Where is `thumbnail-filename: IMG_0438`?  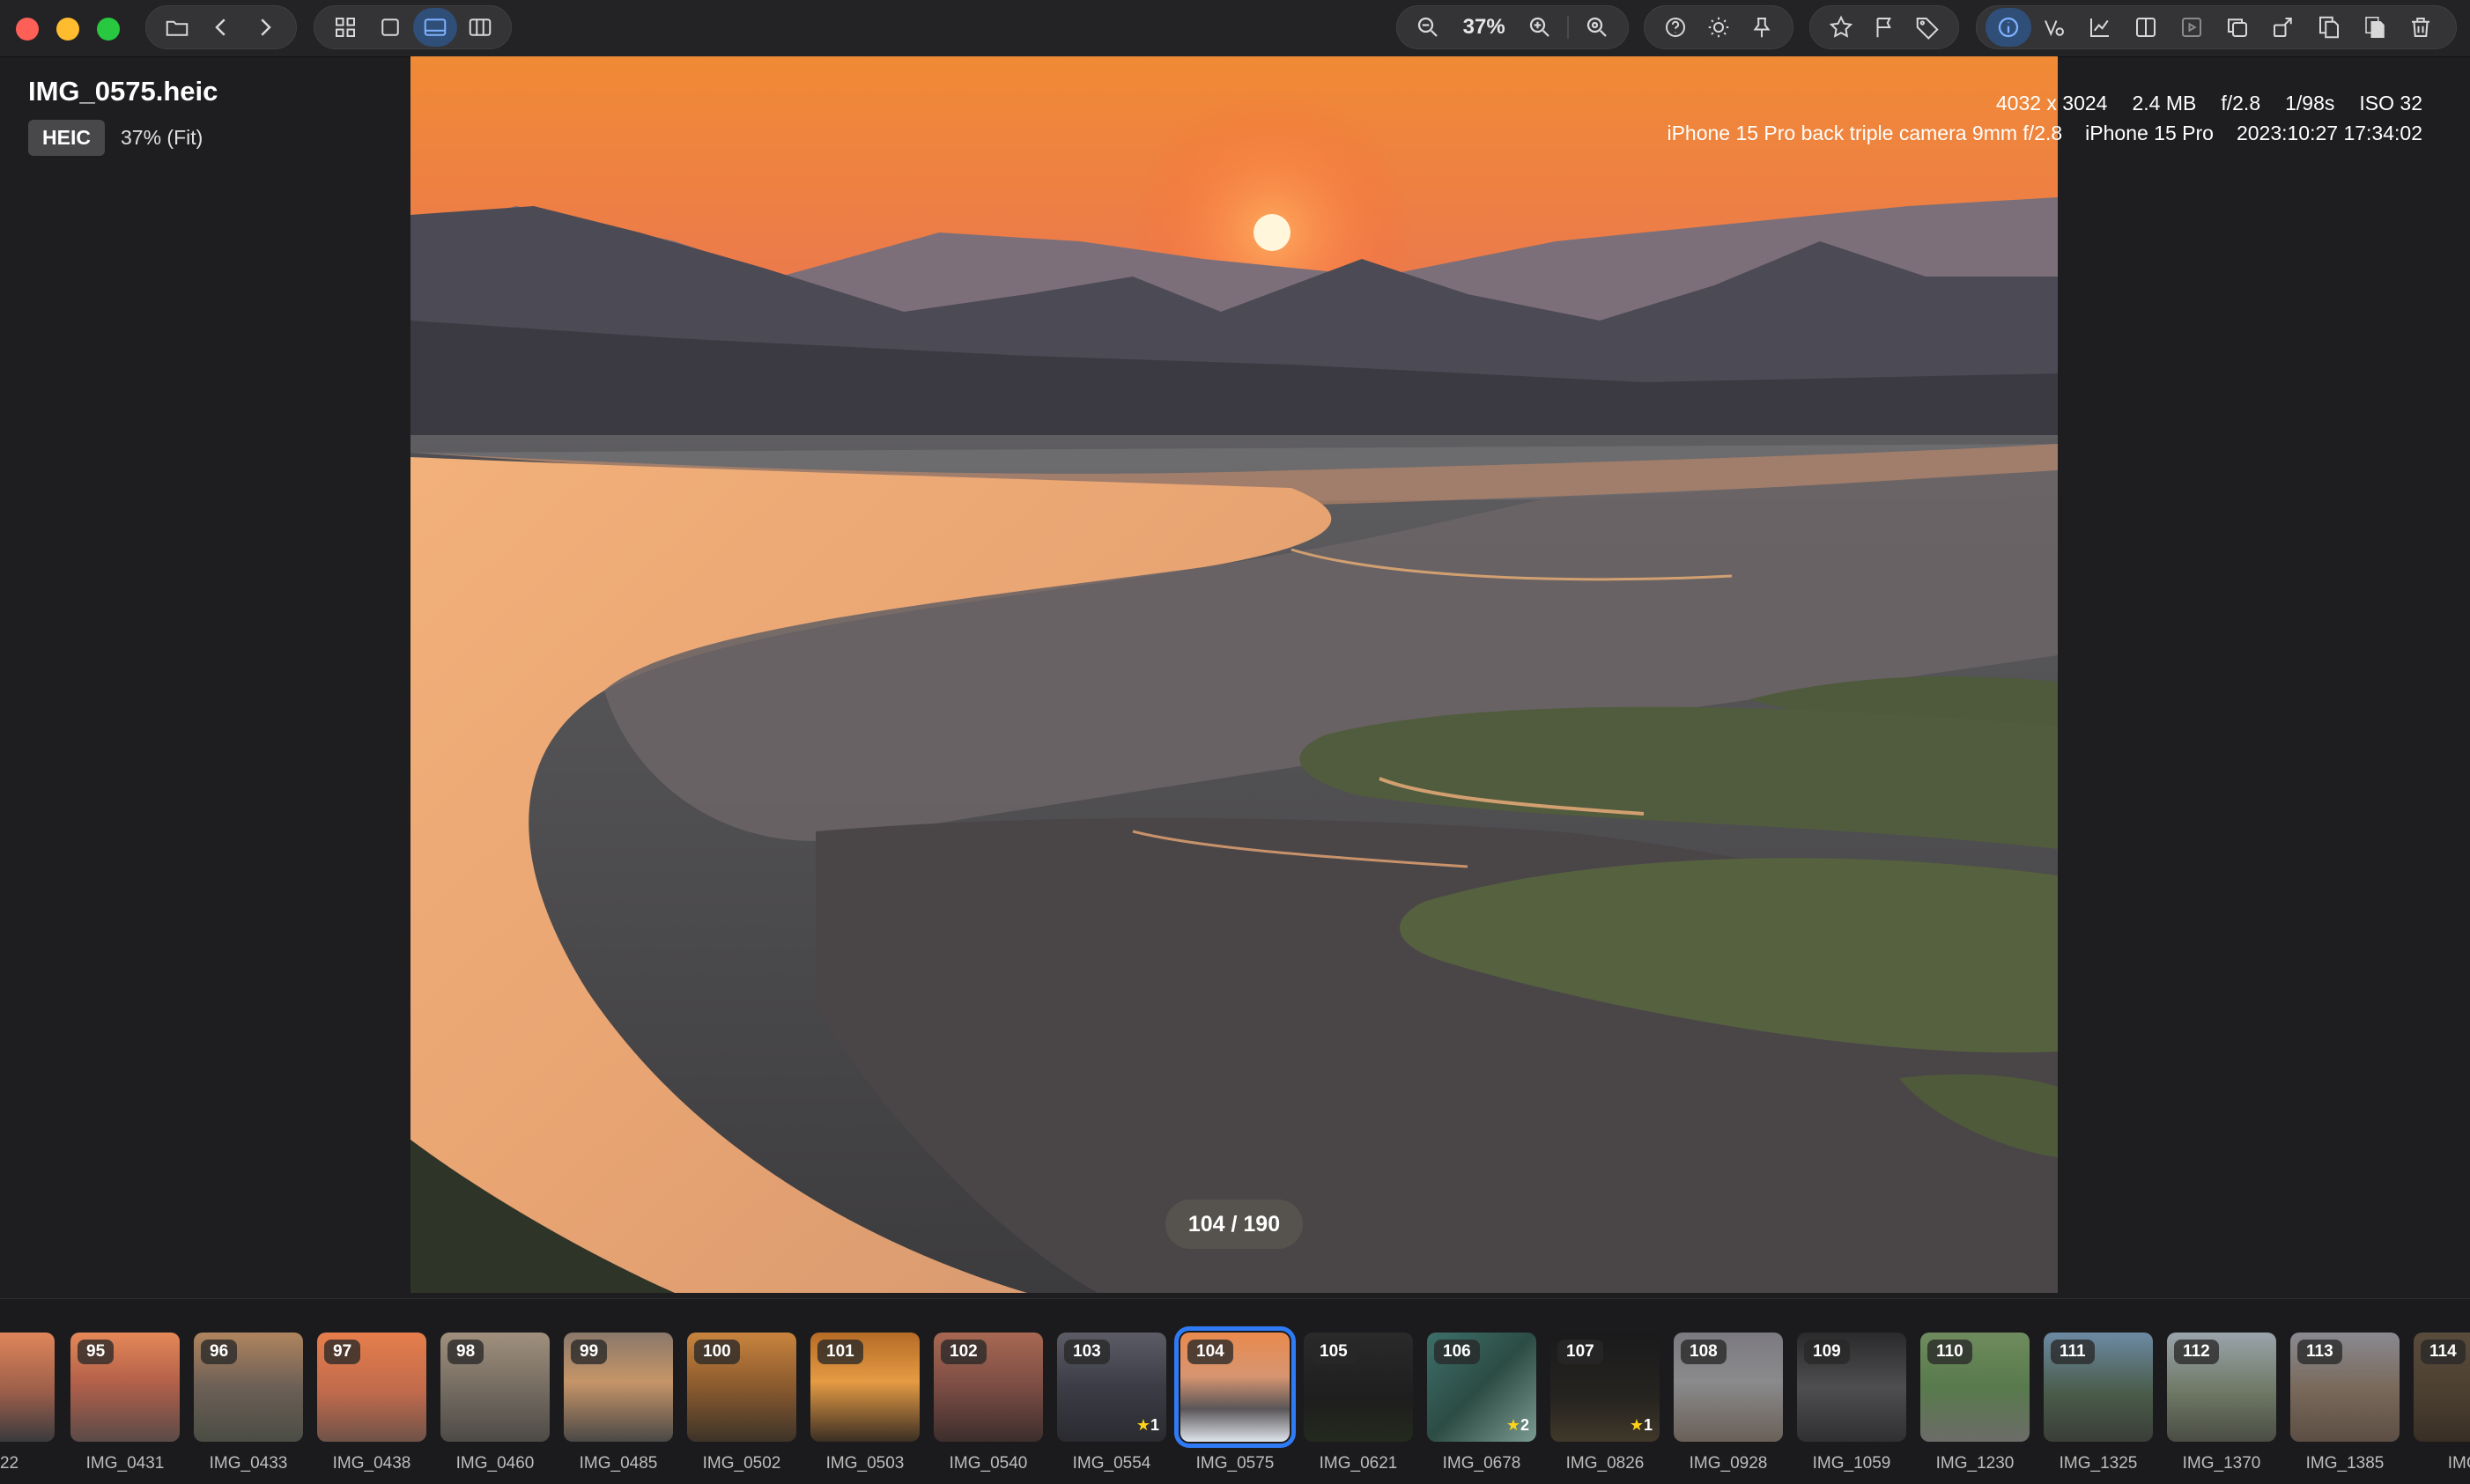
thumbnail-filename: IMG_0438 is located at coordinates (371, 1463).